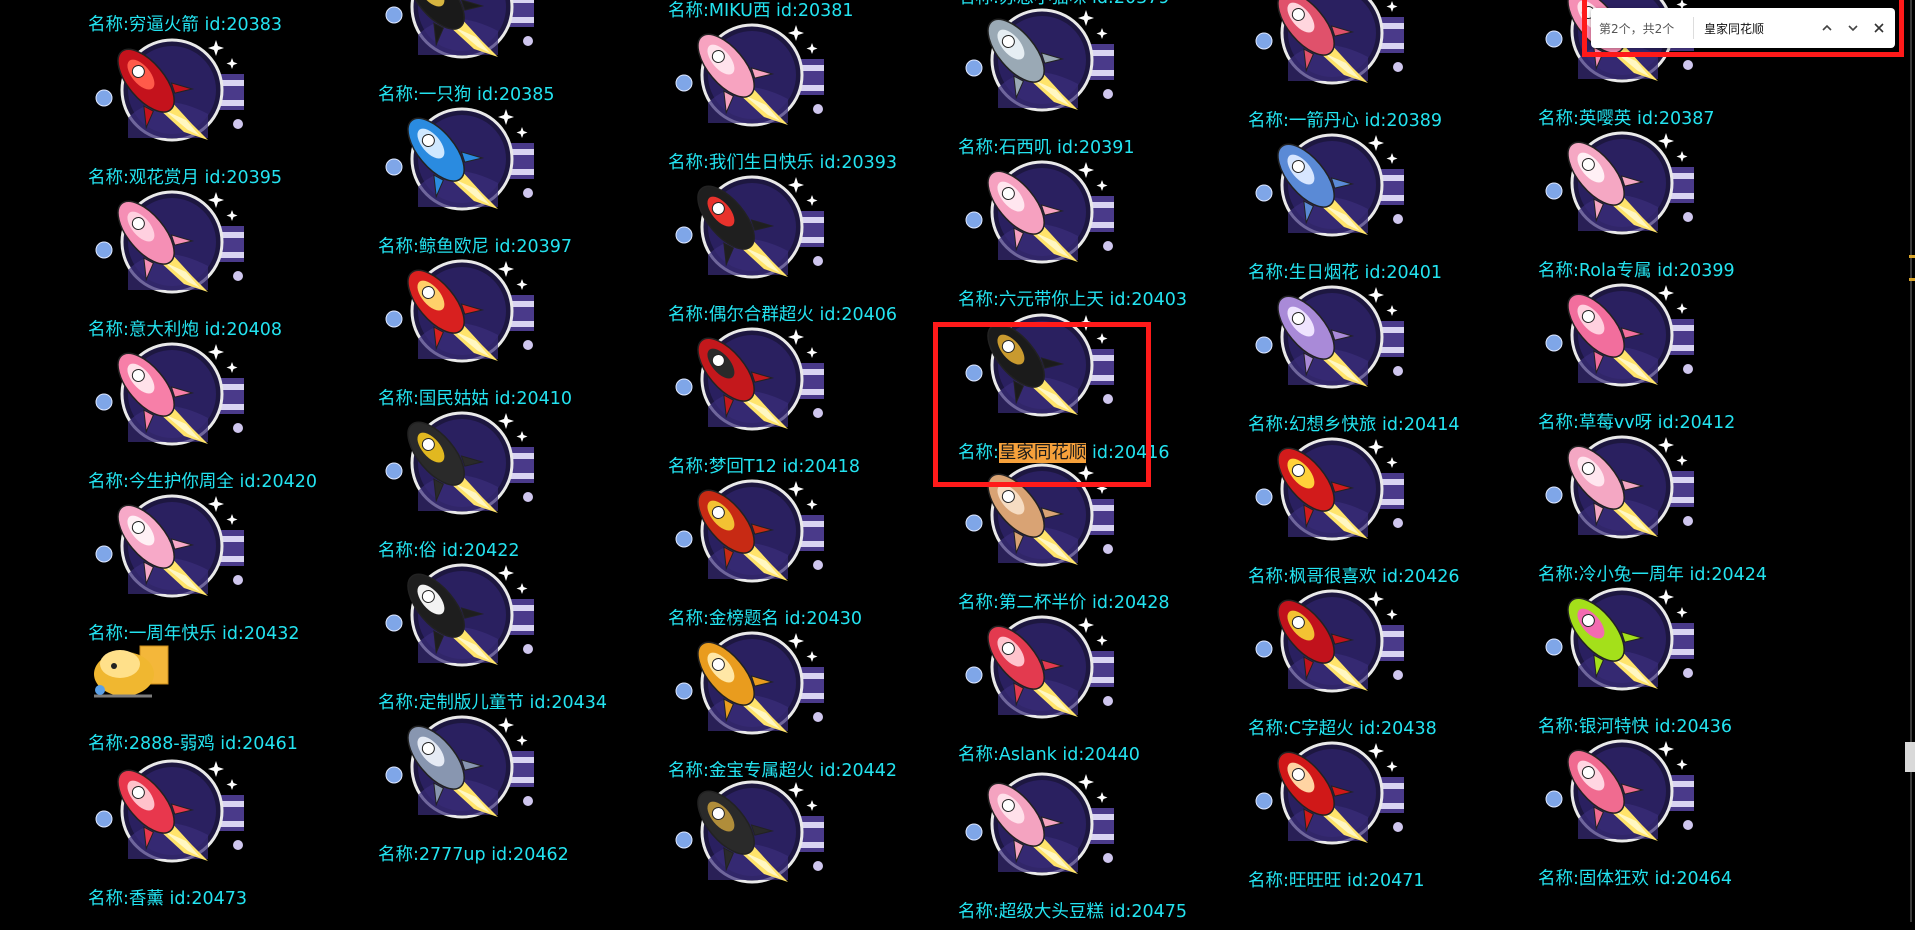  I want to click on rocket-item, so click(798, 850).